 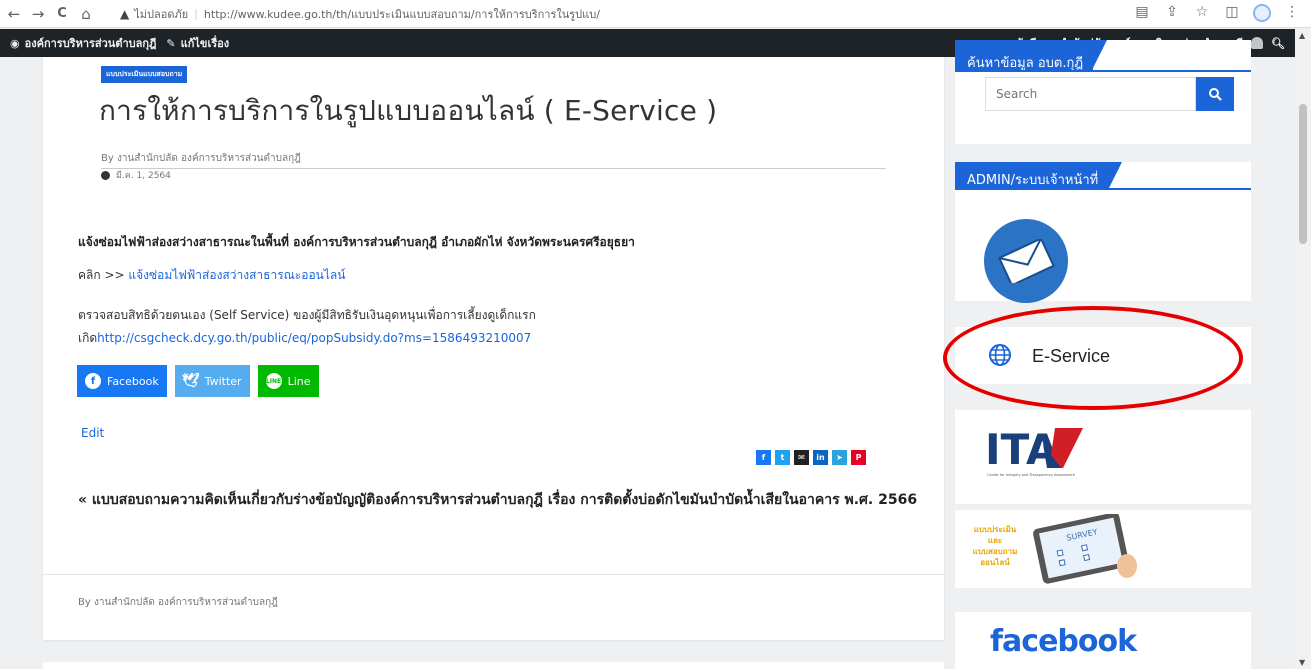 I want to click on search-widget: ค้นหาข้อมูล อบต.กุฎี, so click(x=1103, y=92).